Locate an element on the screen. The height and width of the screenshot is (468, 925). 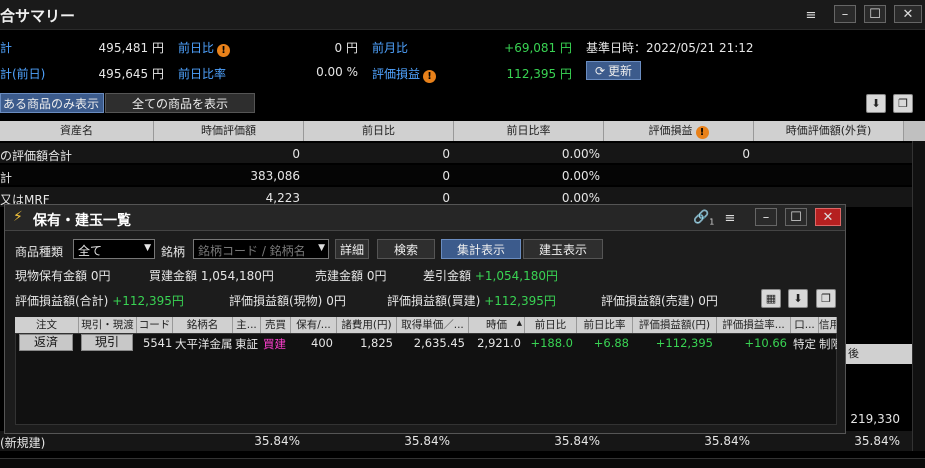
stat-spot-amount: 現物保有金額 0円 is located at coordinates (63, 276).